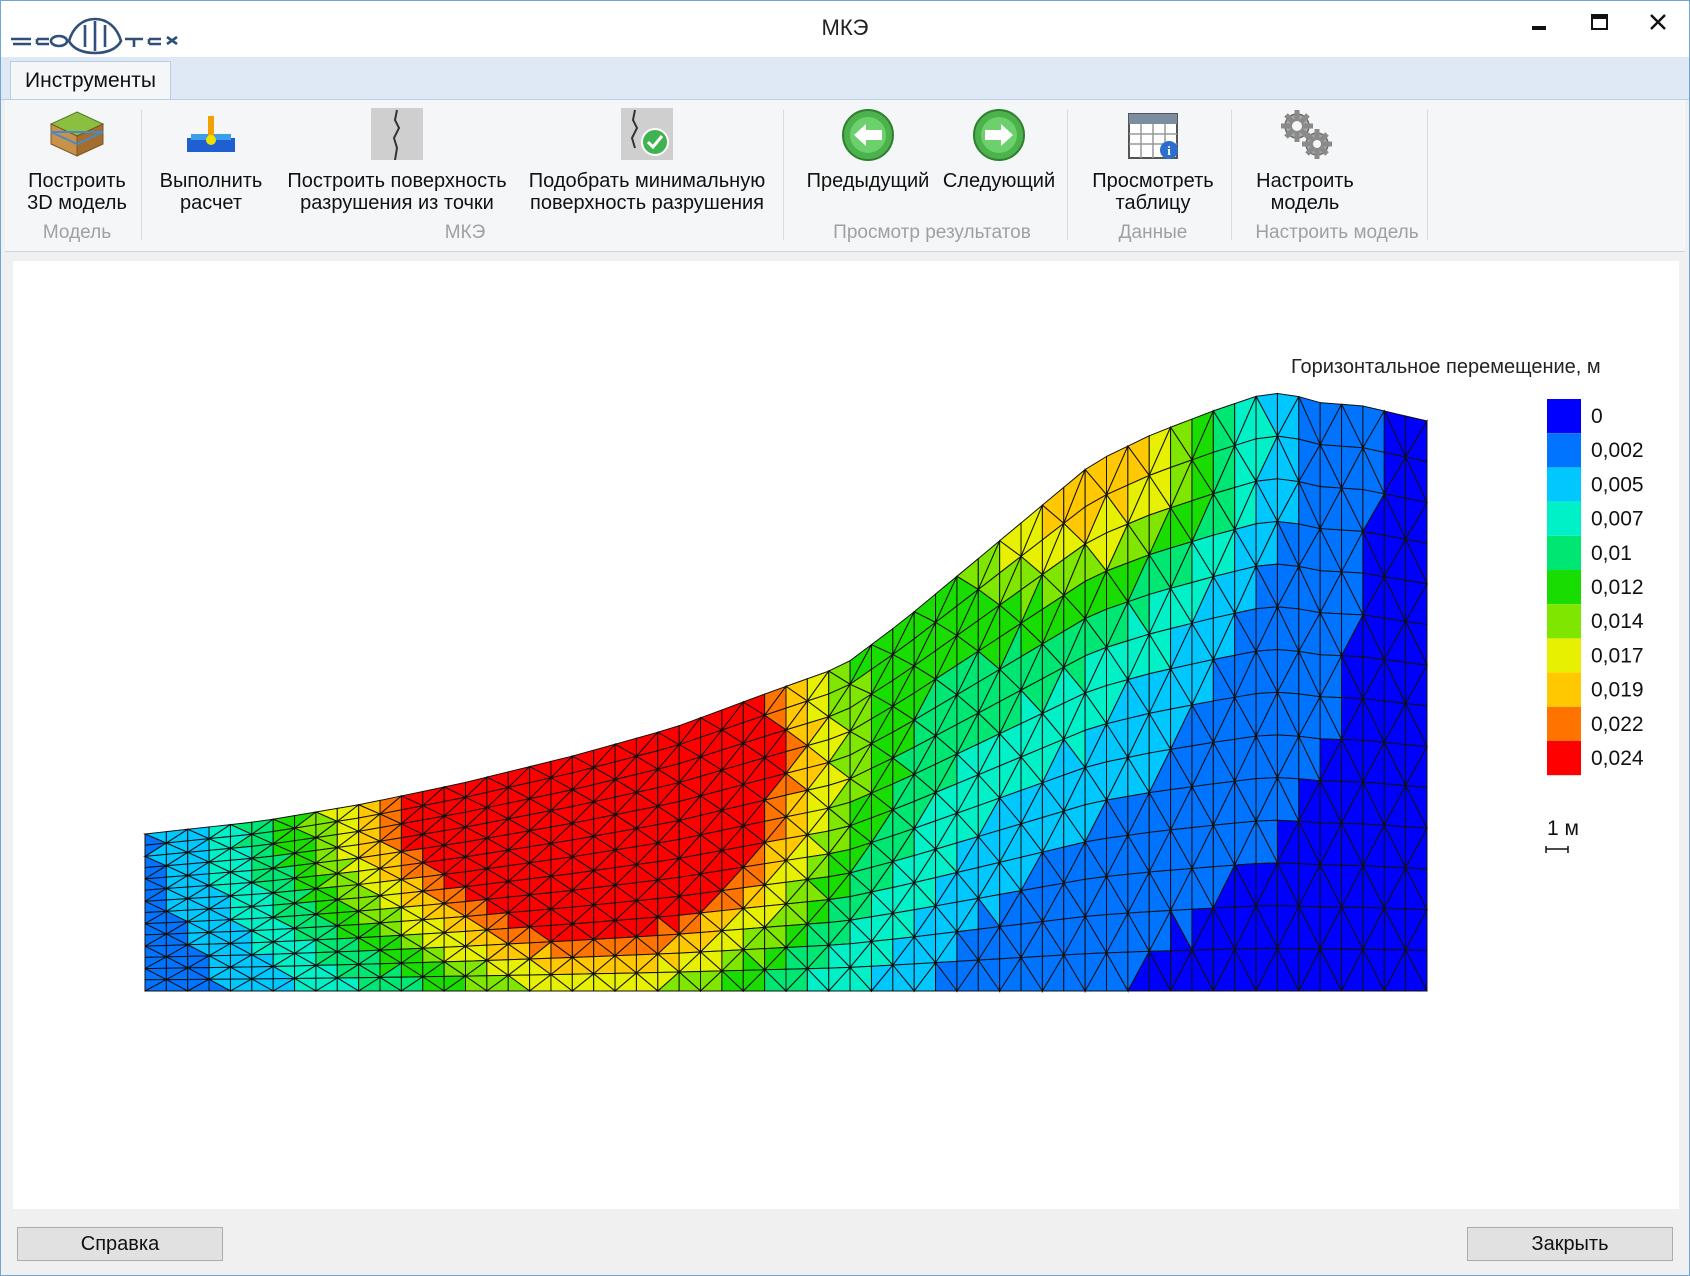 This screenshot has width=1690, height=1276. I want to click on min-surface-line2: поверхность разрушения, so click(647, 203).